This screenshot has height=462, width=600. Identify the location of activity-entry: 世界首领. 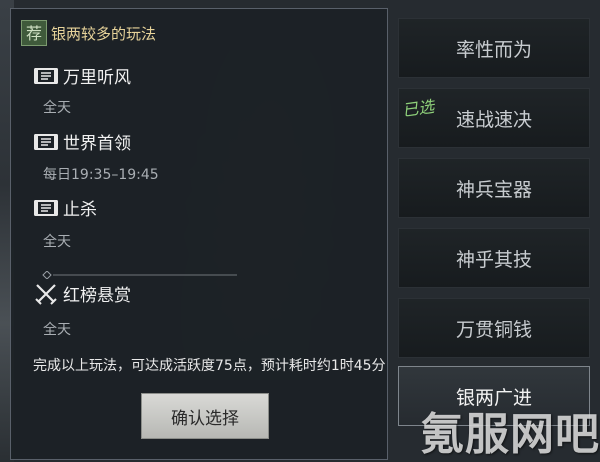
(82, 141).